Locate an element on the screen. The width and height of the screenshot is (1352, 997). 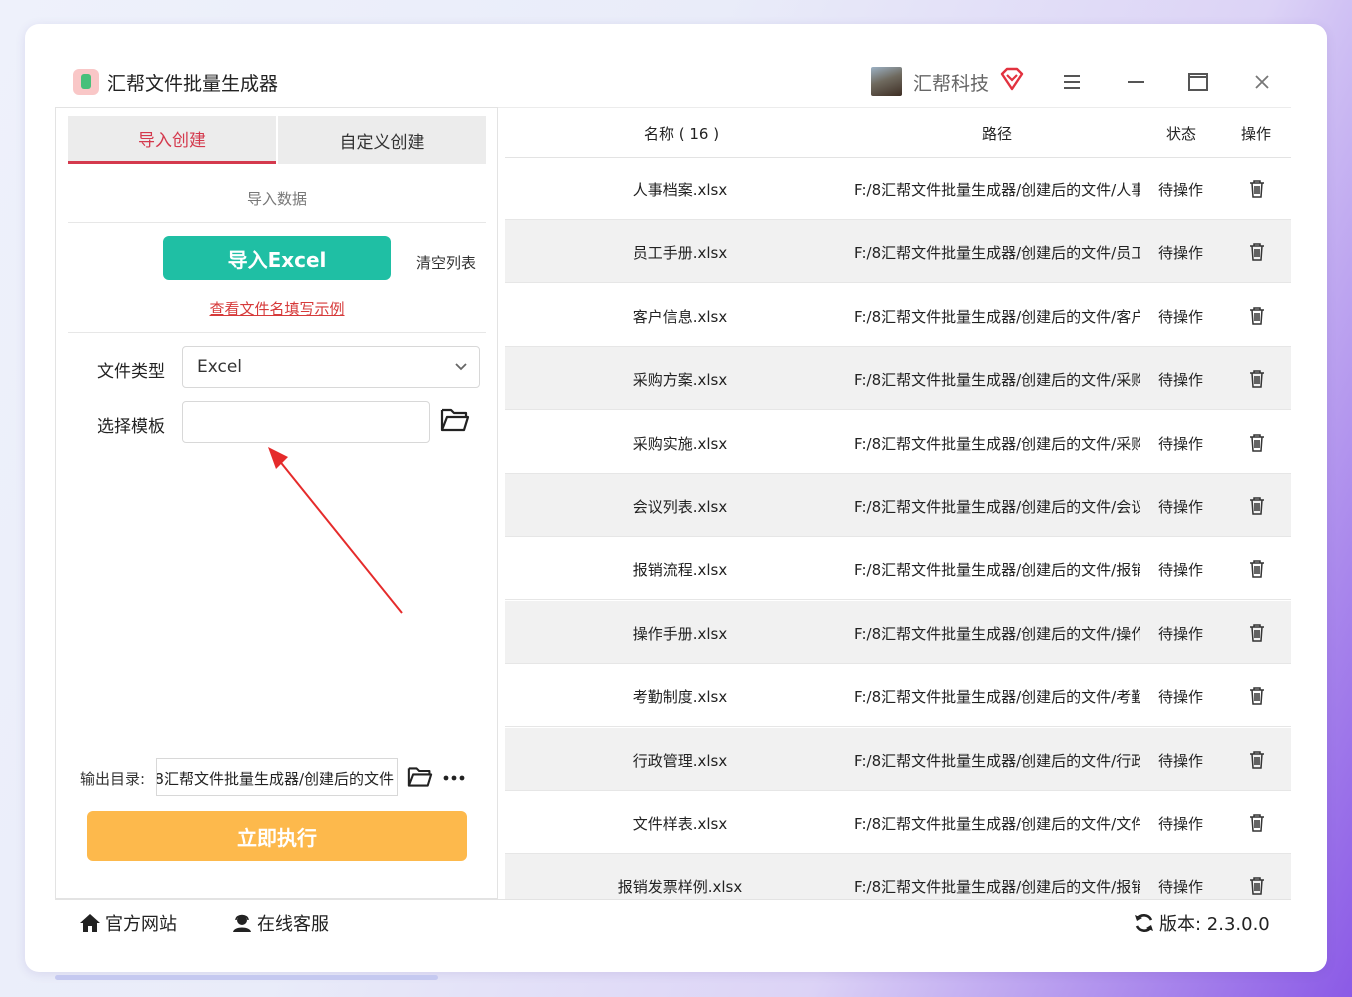
refresh-icon is located at coordinates (1144, 923).